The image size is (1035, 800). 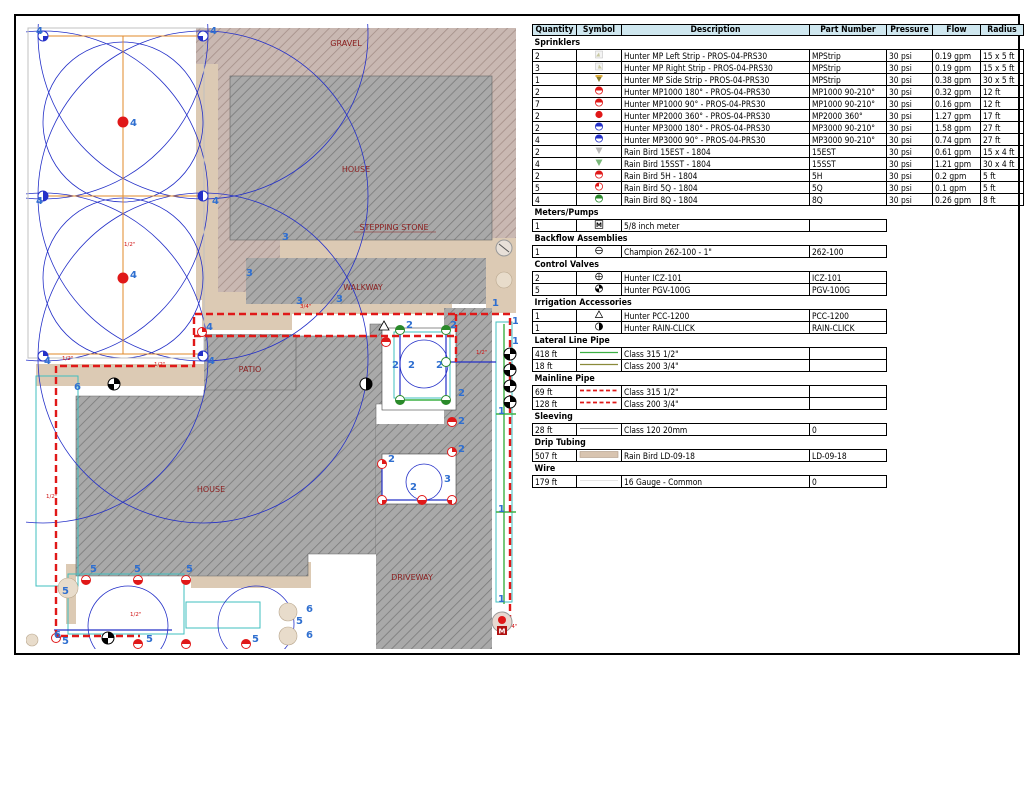 I want to click on row-flow: 1.58 gpm, so click(x=956, y=127).